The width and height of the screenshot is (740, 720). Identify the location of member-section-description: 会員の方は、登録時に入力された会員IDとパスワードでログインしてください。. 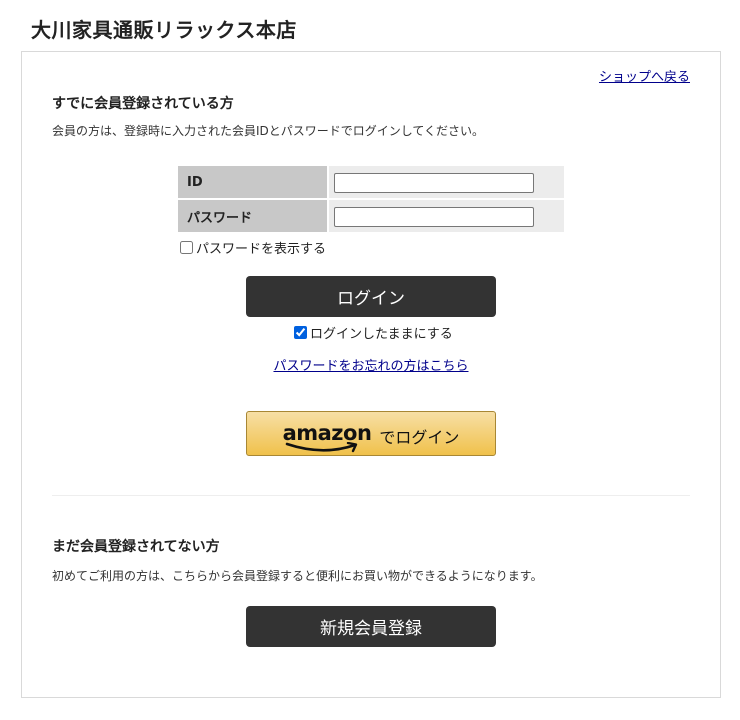
(268, 131).